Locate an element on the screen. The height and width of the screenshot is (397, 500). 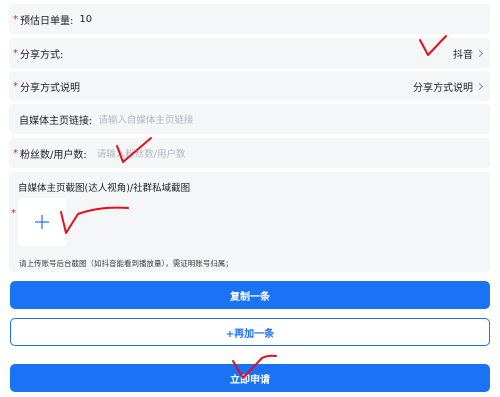
upload-title: 自媒体主页截图(达人视角)/社群私域截图 is located at coordinates (104, 188).